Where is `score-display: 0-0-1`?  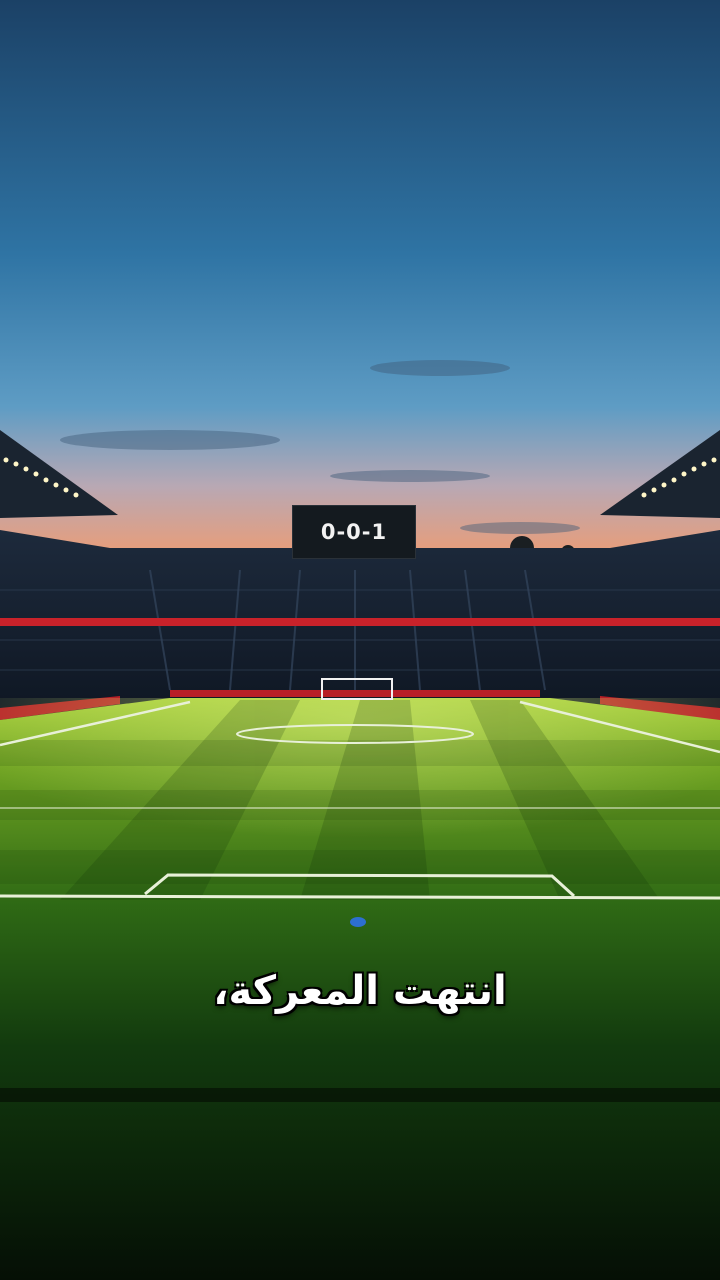
score-display: 0-0-1 is located at coordinates (354, 532).